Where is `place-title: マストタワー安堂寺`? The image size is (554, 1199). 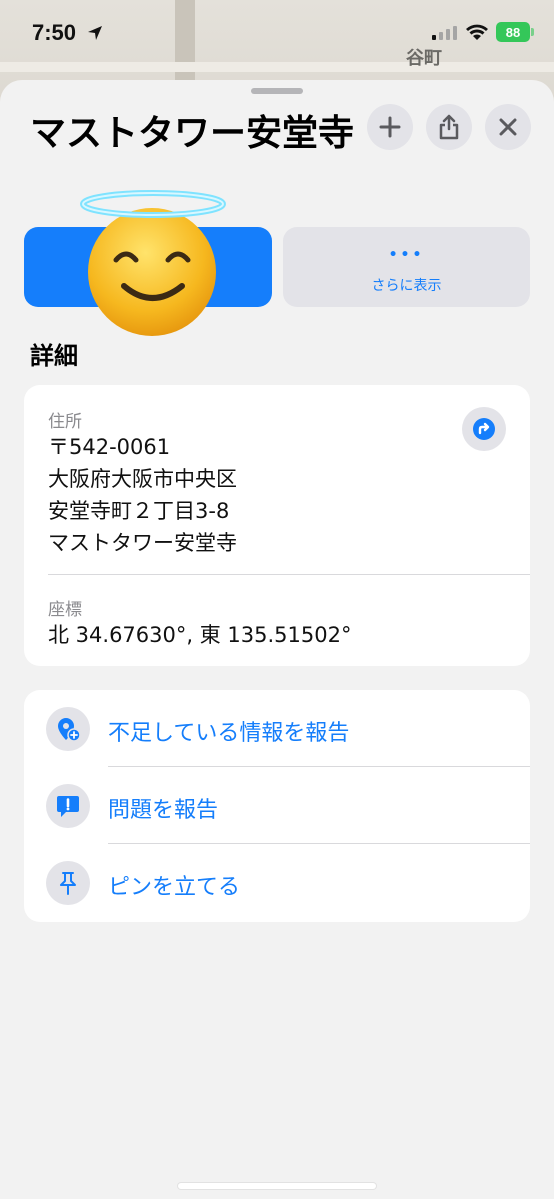
place-title: マストタワー安堂寺 is located at coordinates (192, 133).